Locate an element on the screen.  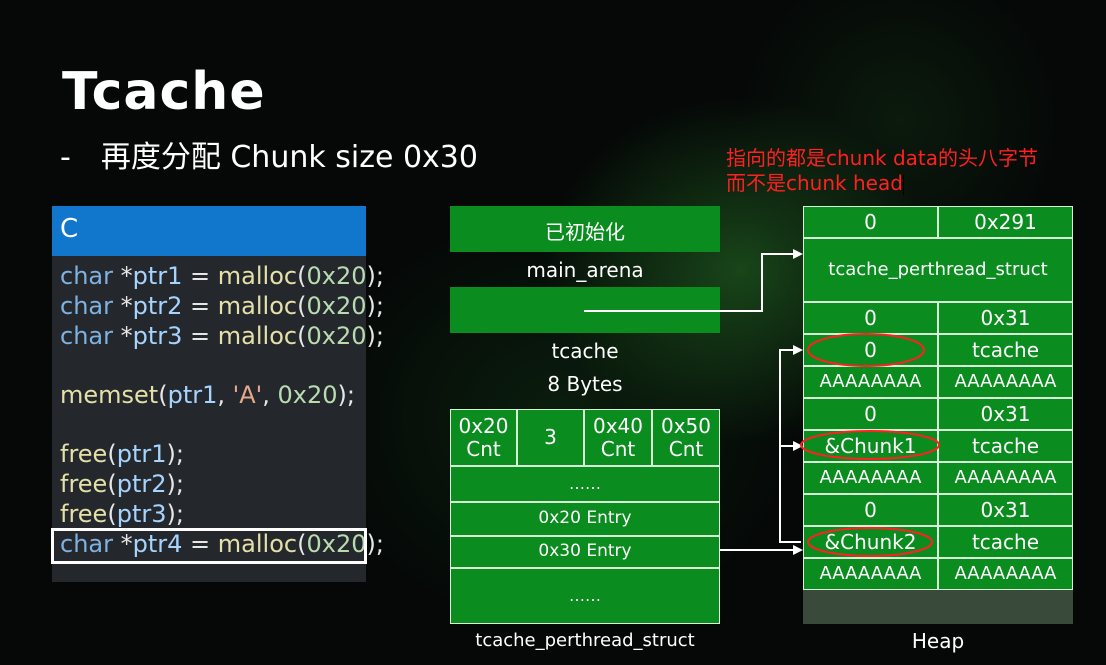
arrow-overlay is located at coordinates (762, 403).